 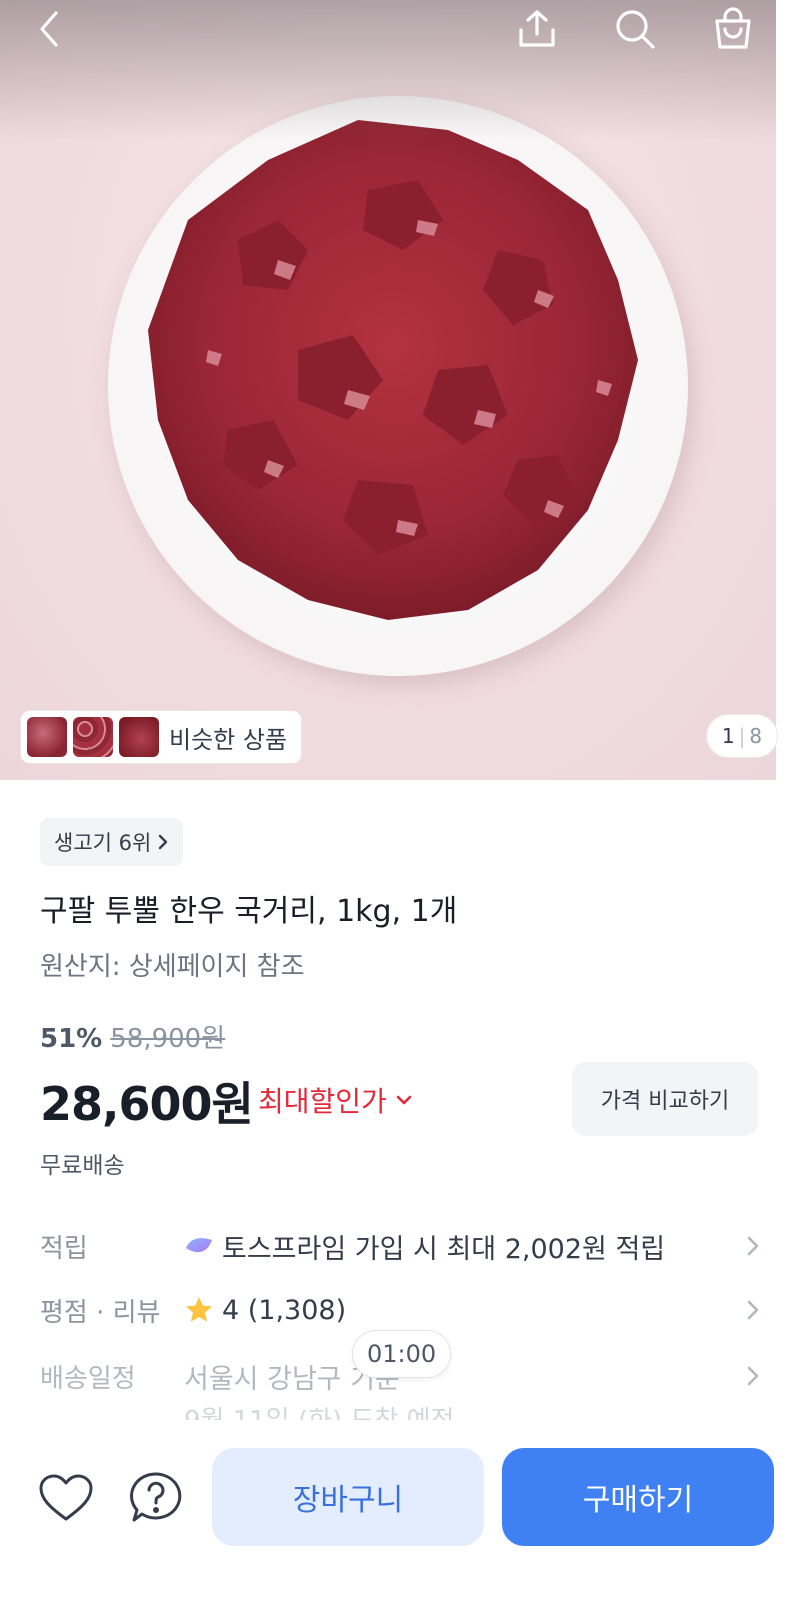 I want to click on chevron-left-icon, so click(x=49, y=29).